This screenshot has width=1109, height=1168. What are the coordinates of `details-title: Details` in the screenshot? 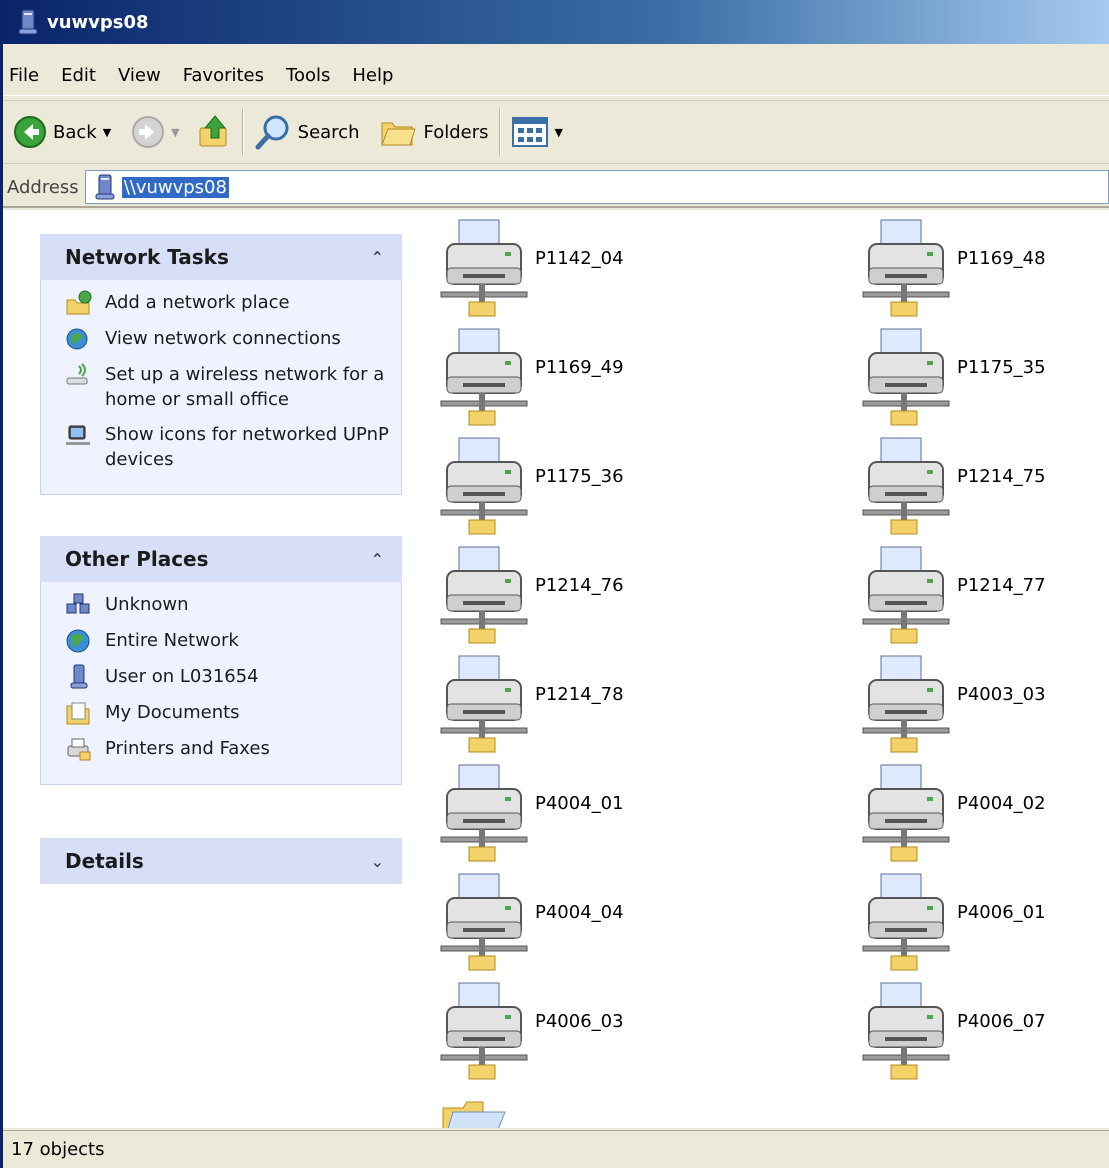 It's located at (104, 861).